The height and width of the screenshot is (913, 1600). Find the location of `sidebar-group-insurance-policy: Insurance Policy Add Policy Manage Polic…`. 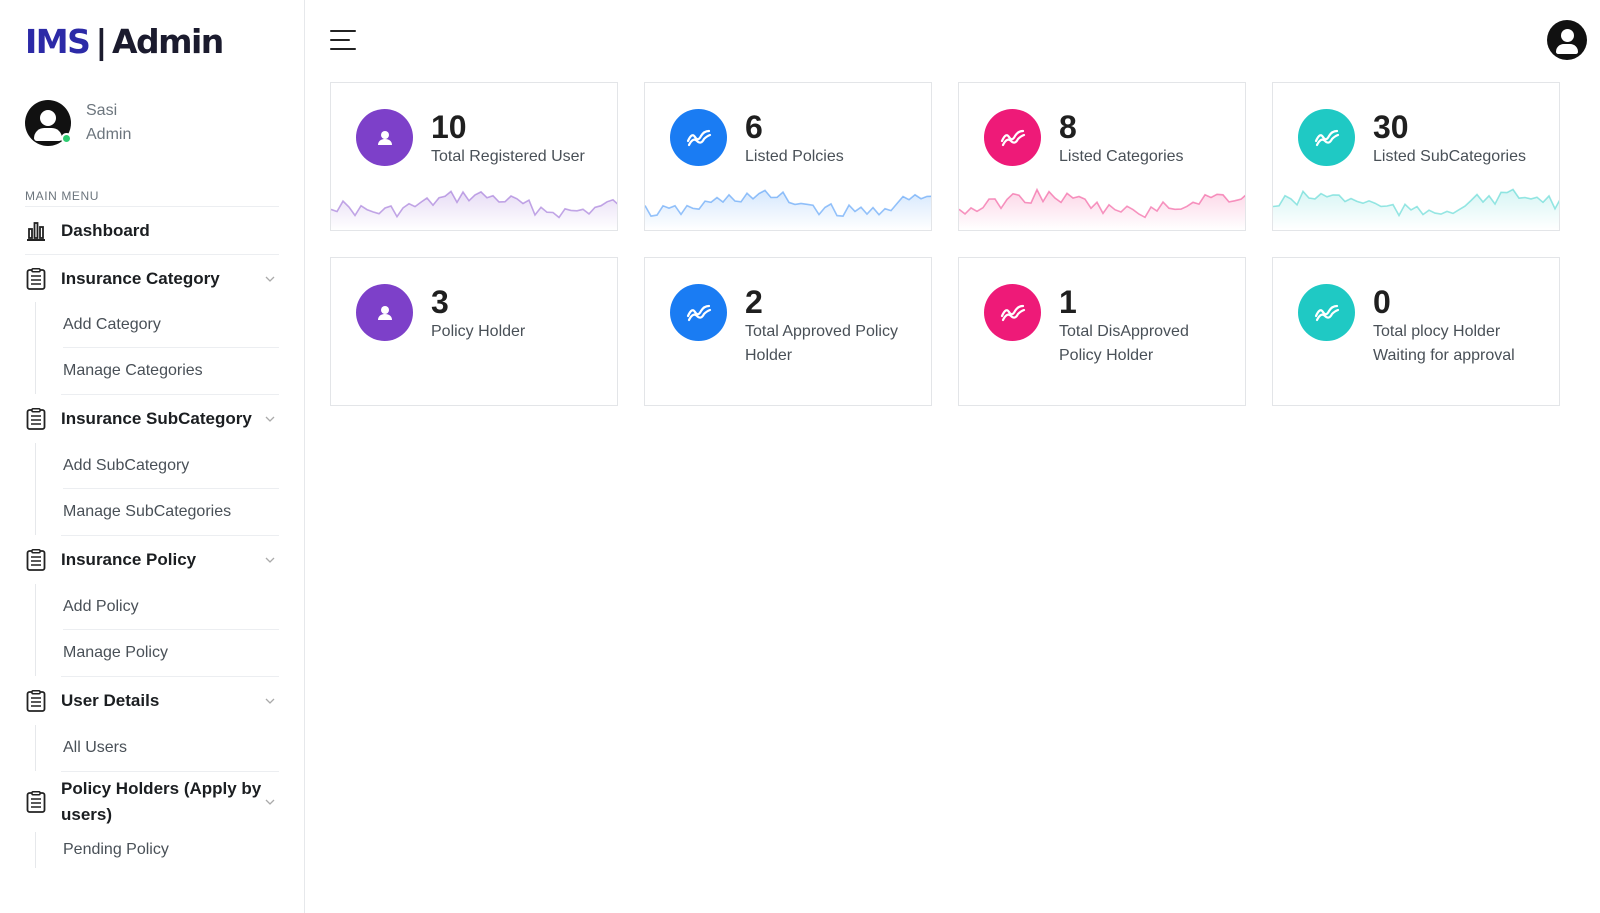

sidebar-group-insurance-policy: Insurance Policy Add Policy Manage Polic… is located at coordinates (164, 605).